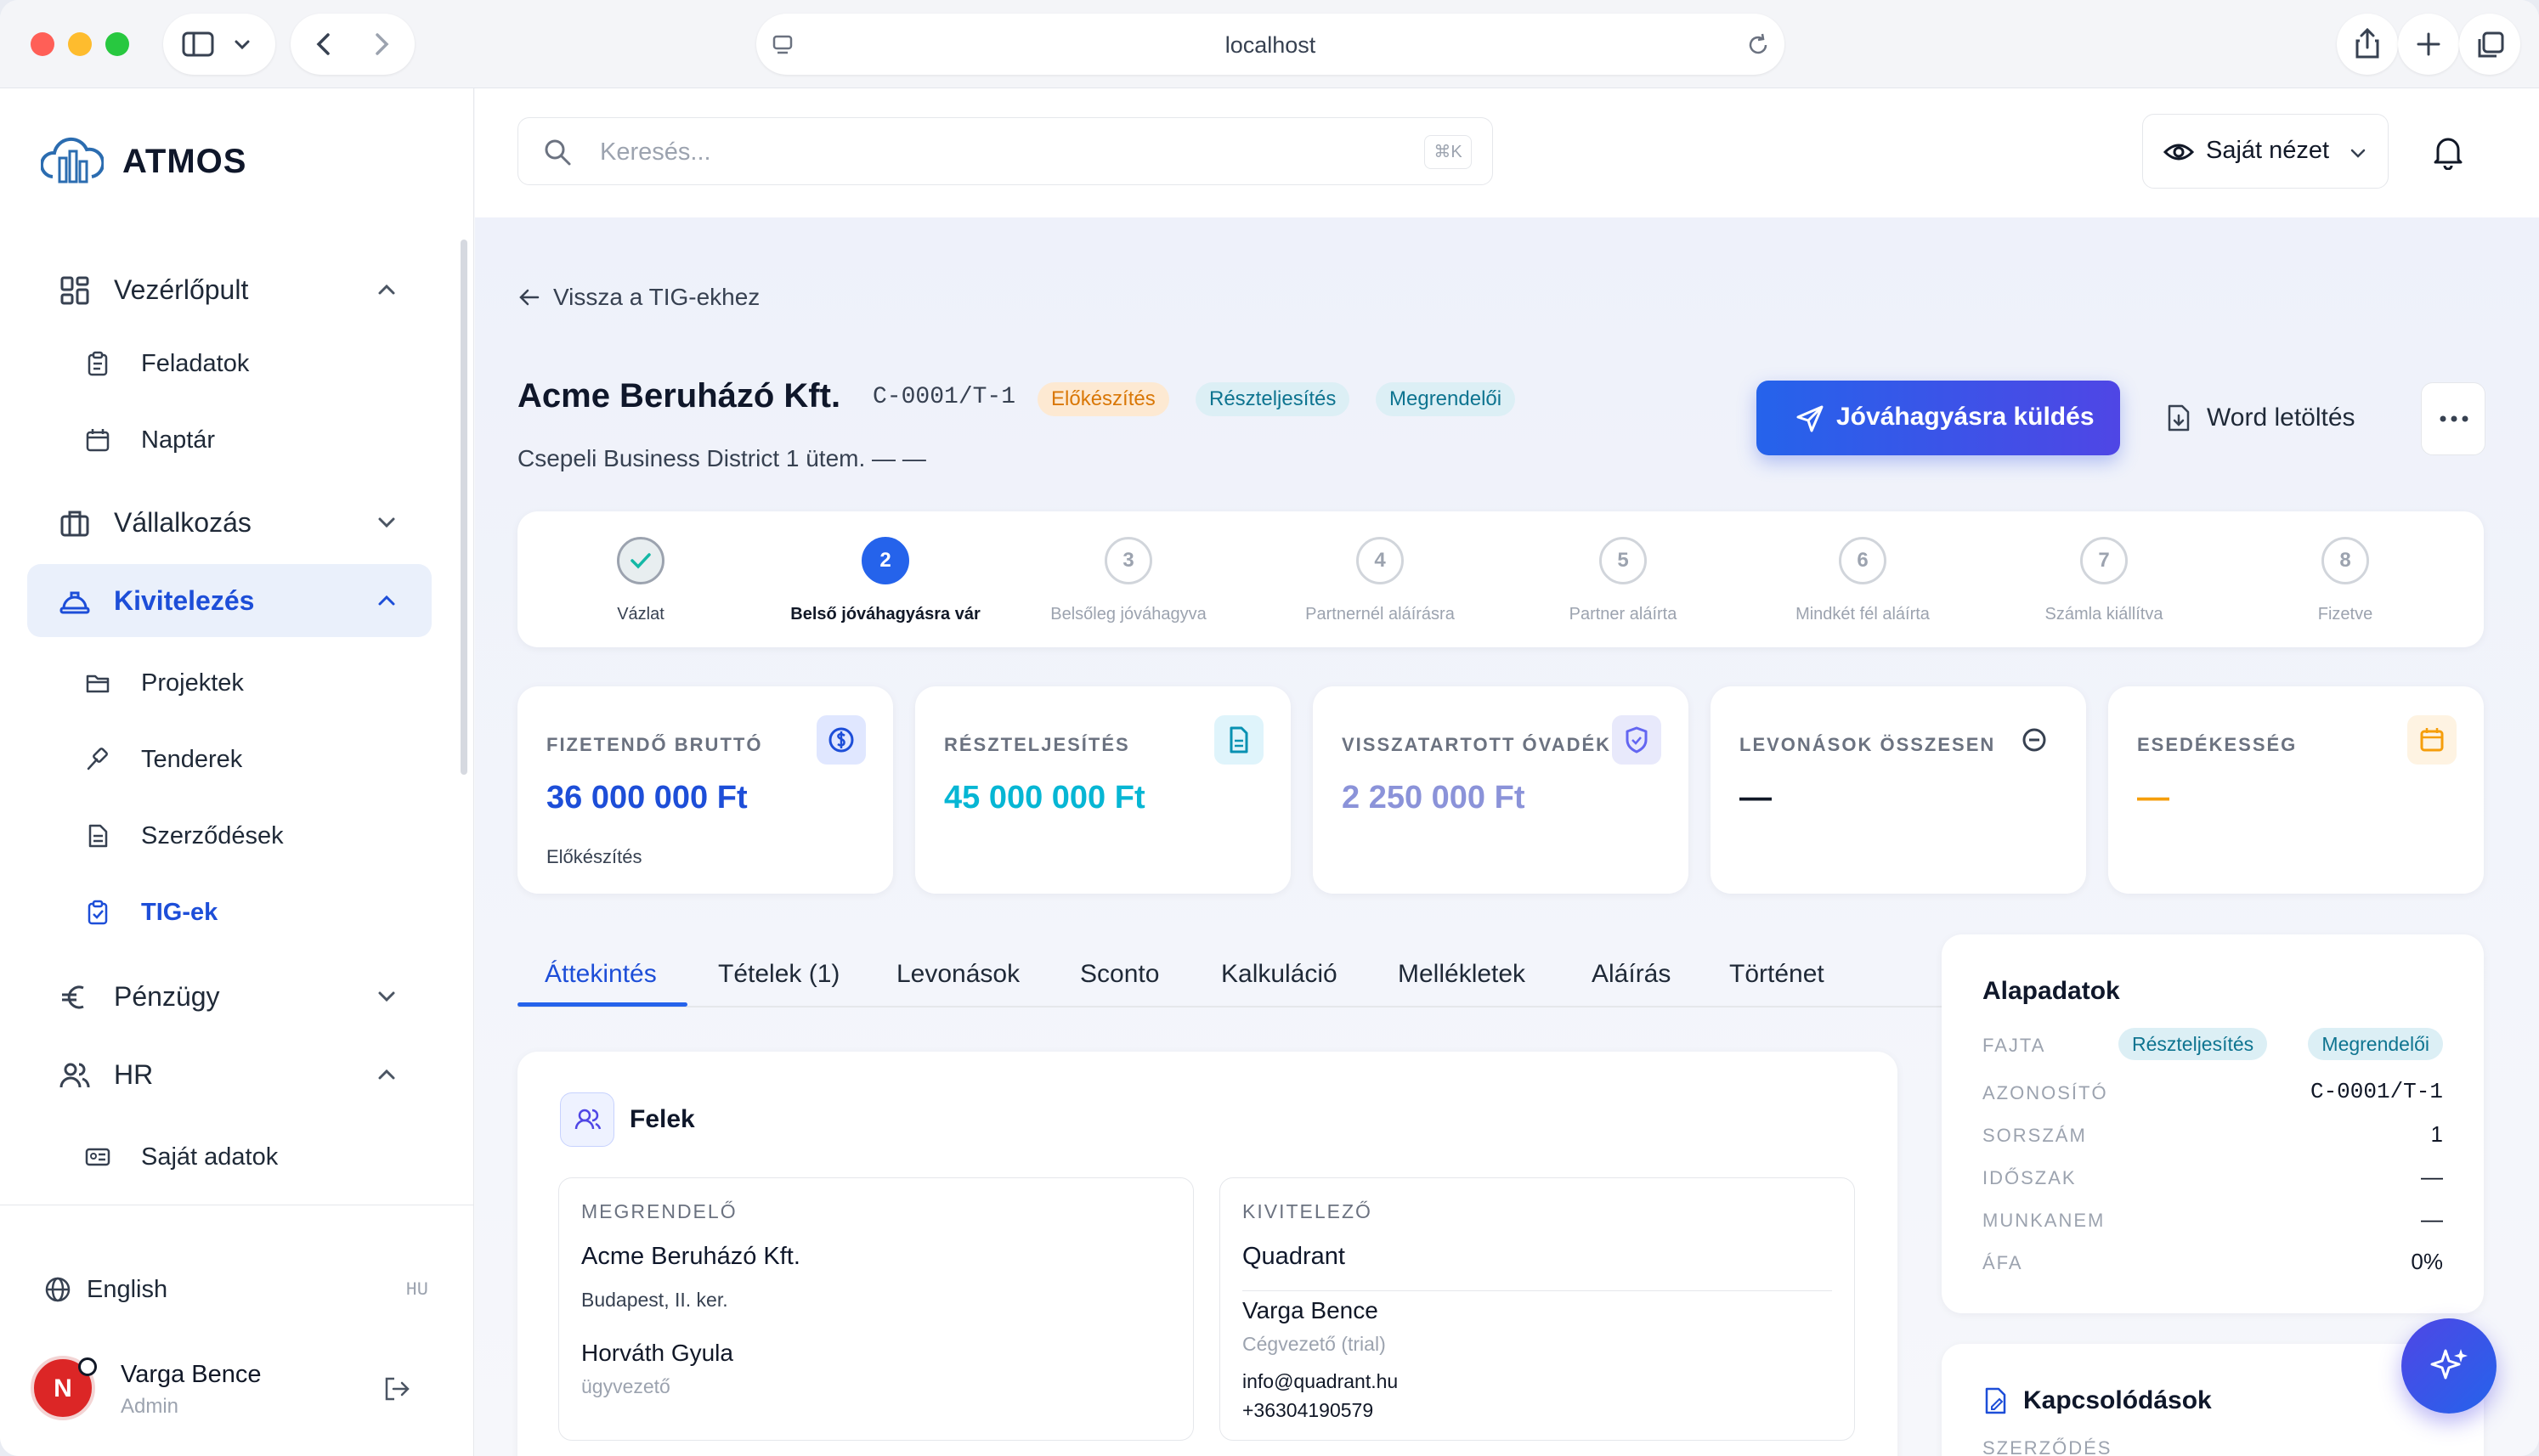 The height and width of the screenshot is (1456, 2539). I want to click on send-for-approval-label: Jóváhagyásra küldés, so click(1966, 417).